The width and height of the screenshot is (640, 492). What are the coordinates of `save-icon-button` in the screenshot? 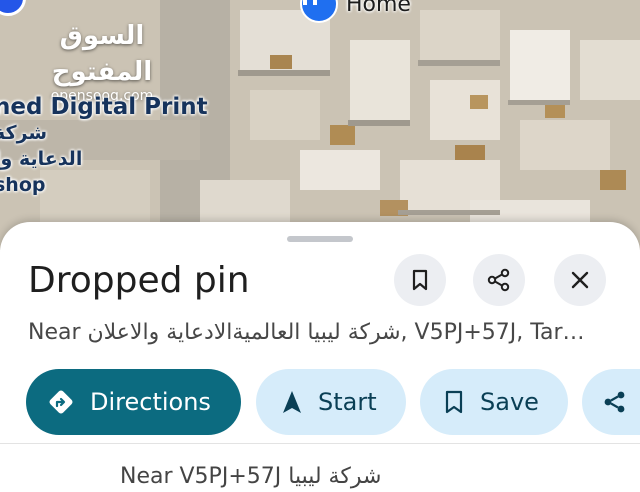 It's located at (420, 280).